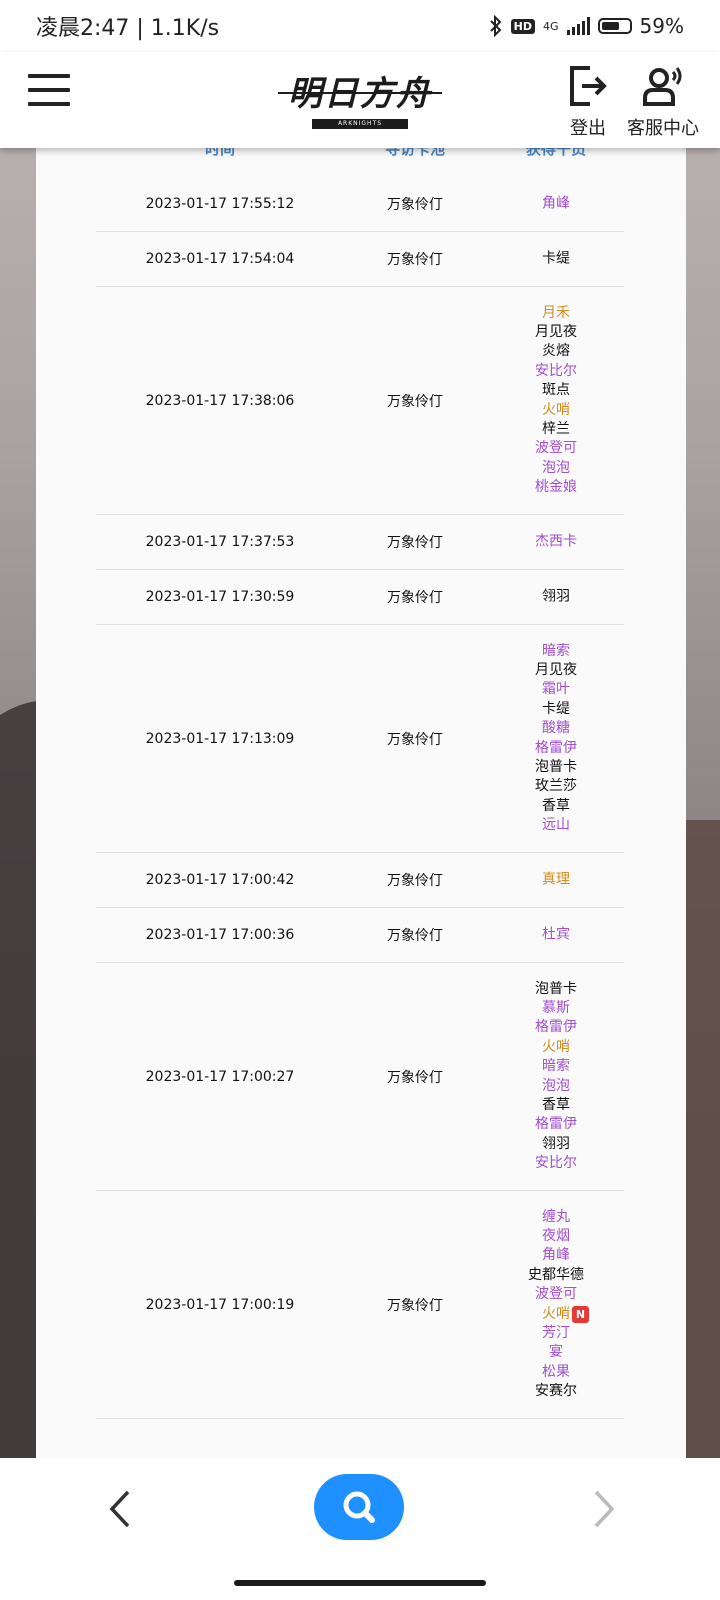  I want to click on bottom-navigation, so click(360, 1529).